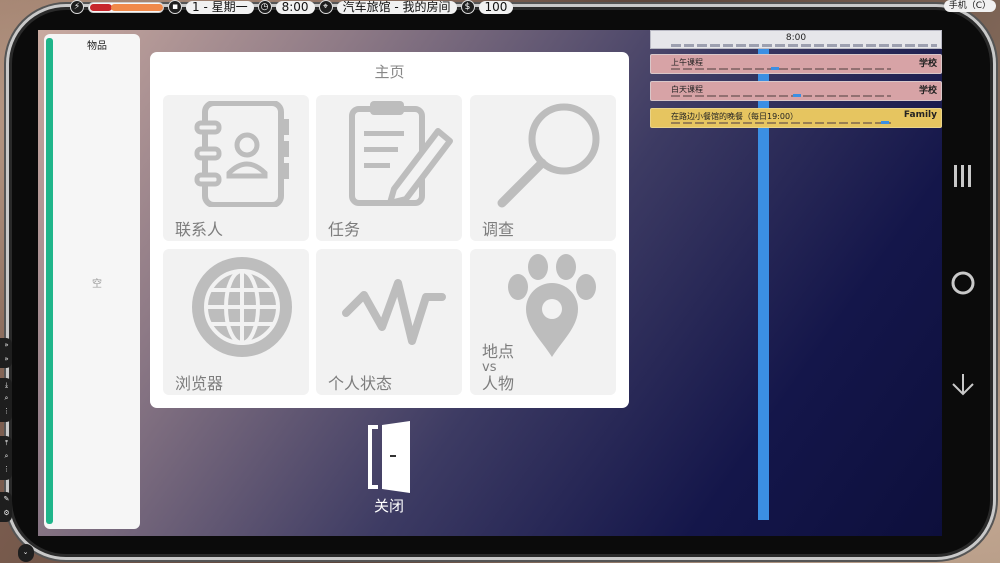  What do you see at coordinates (49, 281) in the screenshot?
I see `inventory-accent-bar` at bounding box center [49, 281].